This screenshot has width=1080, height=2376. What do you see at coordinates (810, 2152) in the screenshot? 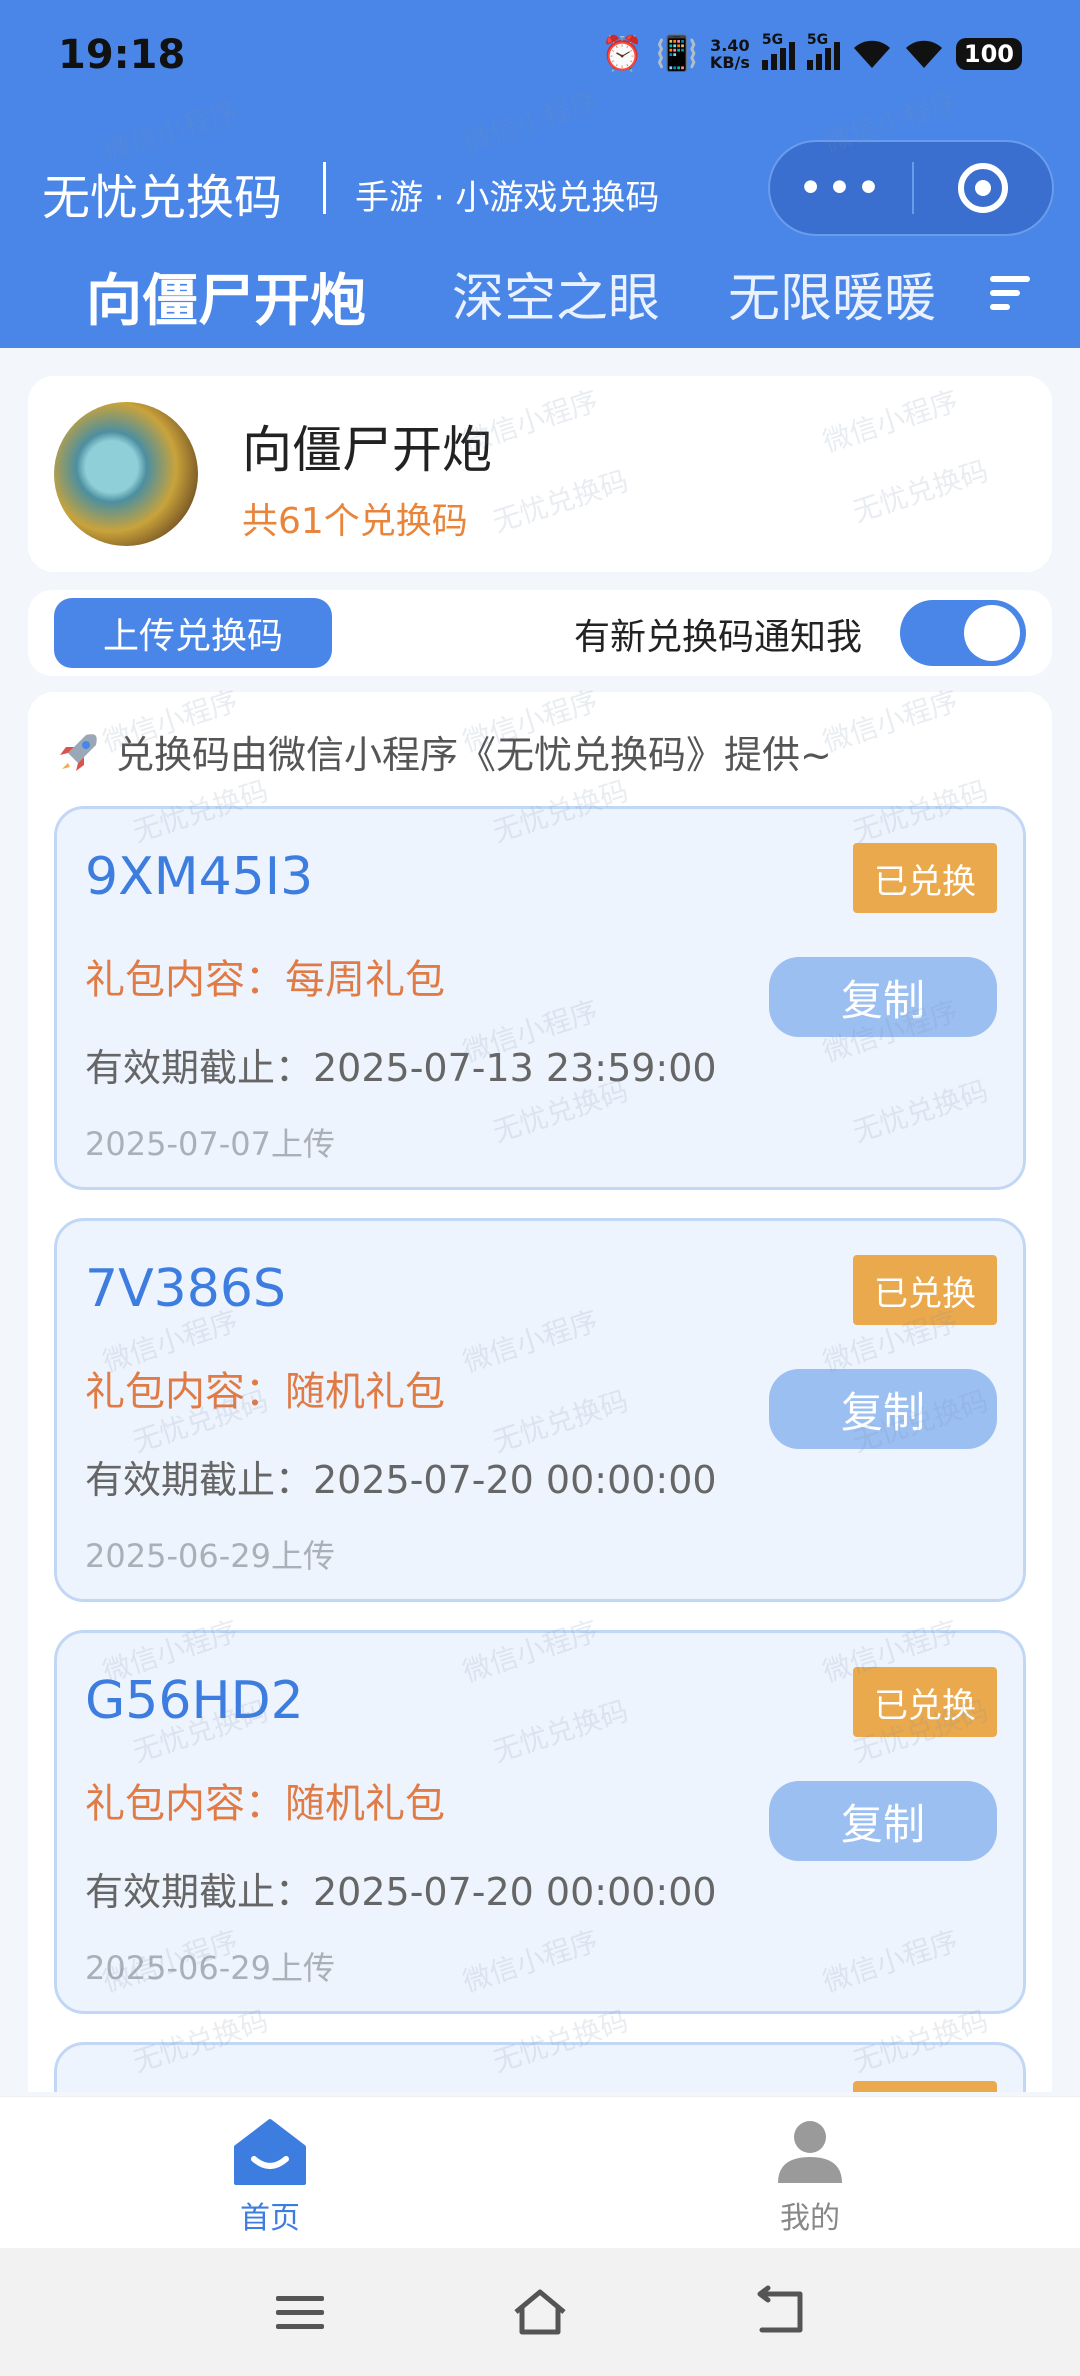
I see `profile-icon` at bounding box center [810, 2152].